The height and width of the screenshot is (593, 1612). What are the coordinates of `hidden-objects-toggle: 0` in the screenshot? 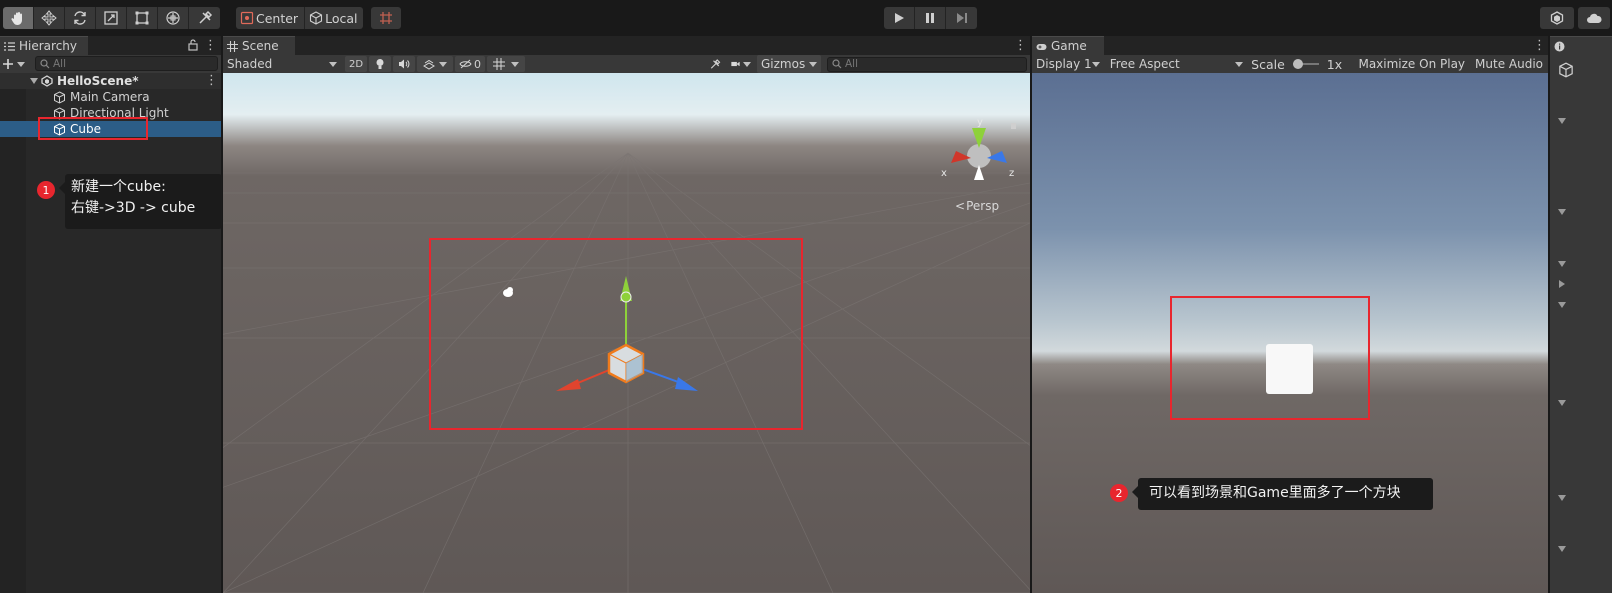 It's located at (470, 64).